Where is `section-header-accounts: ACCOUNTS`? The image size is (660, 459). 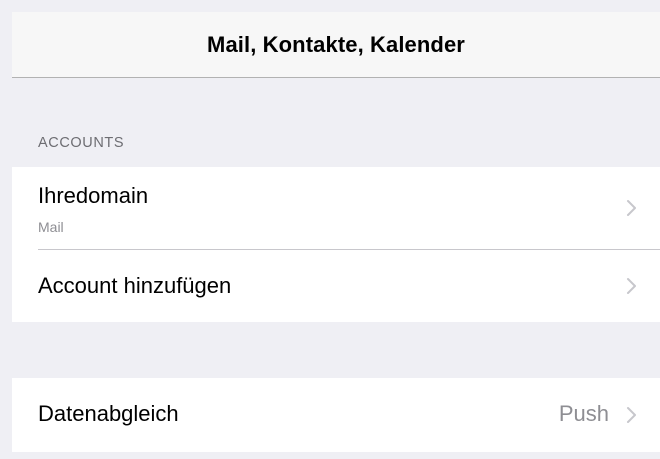 section-header-accounts: ACCOUNTS is located at coordinates (81, 143).